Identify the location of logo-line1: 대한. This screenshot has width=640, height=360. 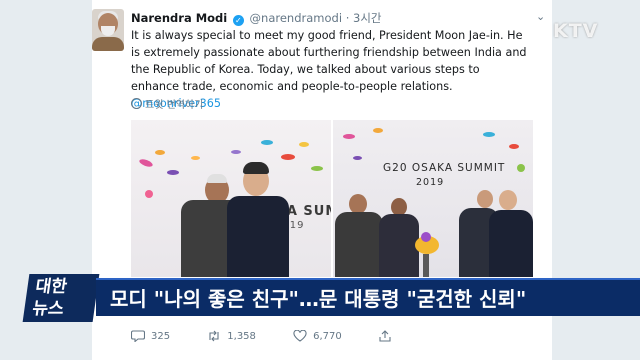
(51, 287).